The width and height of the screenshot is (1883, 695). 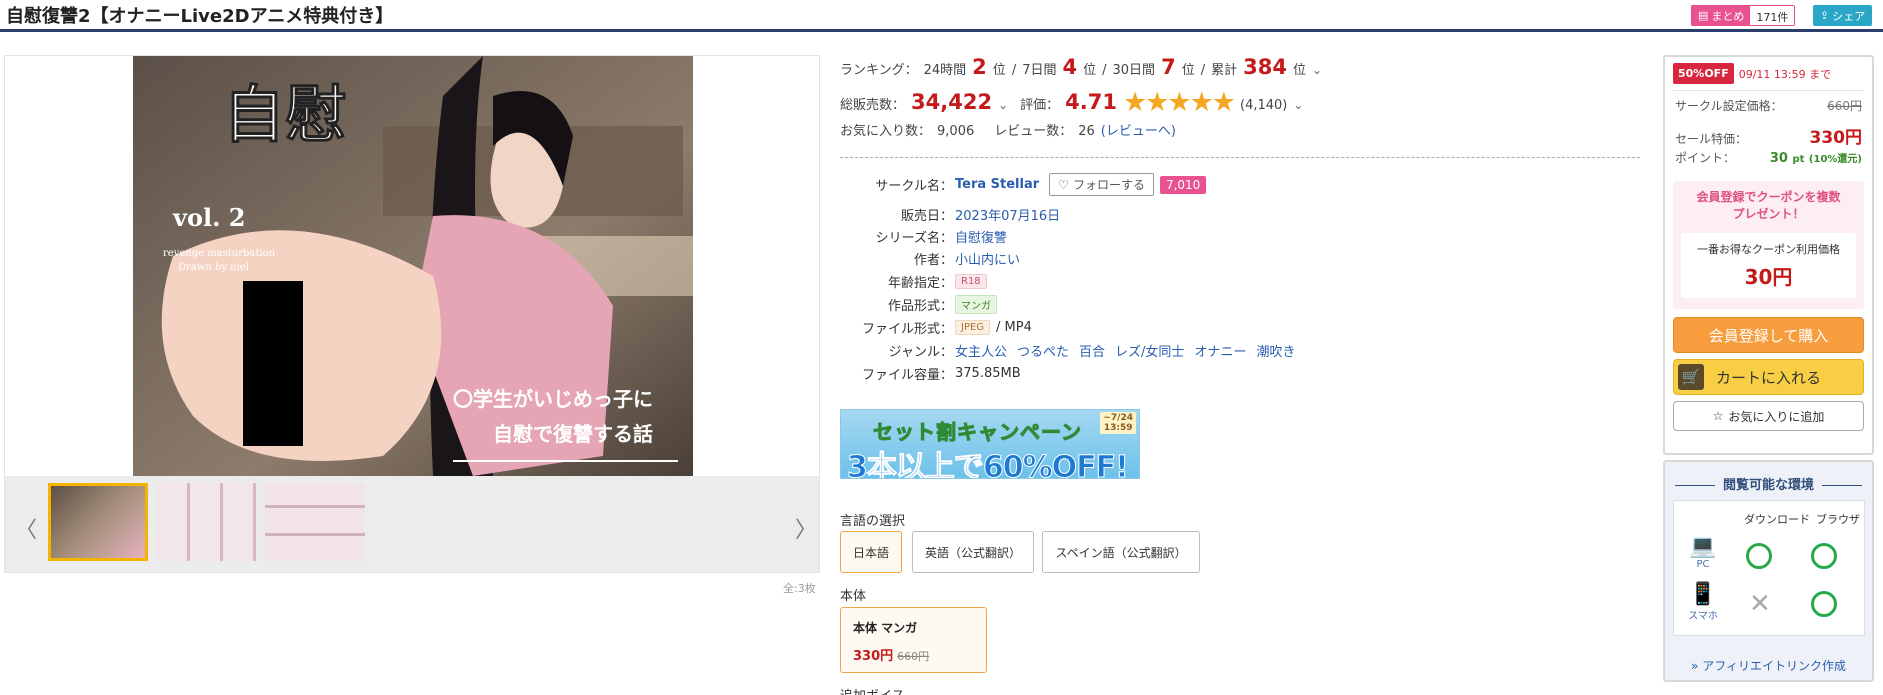 What do you see at coordinates (1772, 15) in the screenshot?
I see `matome-count: 171件` at bounding box center [1772, 15].